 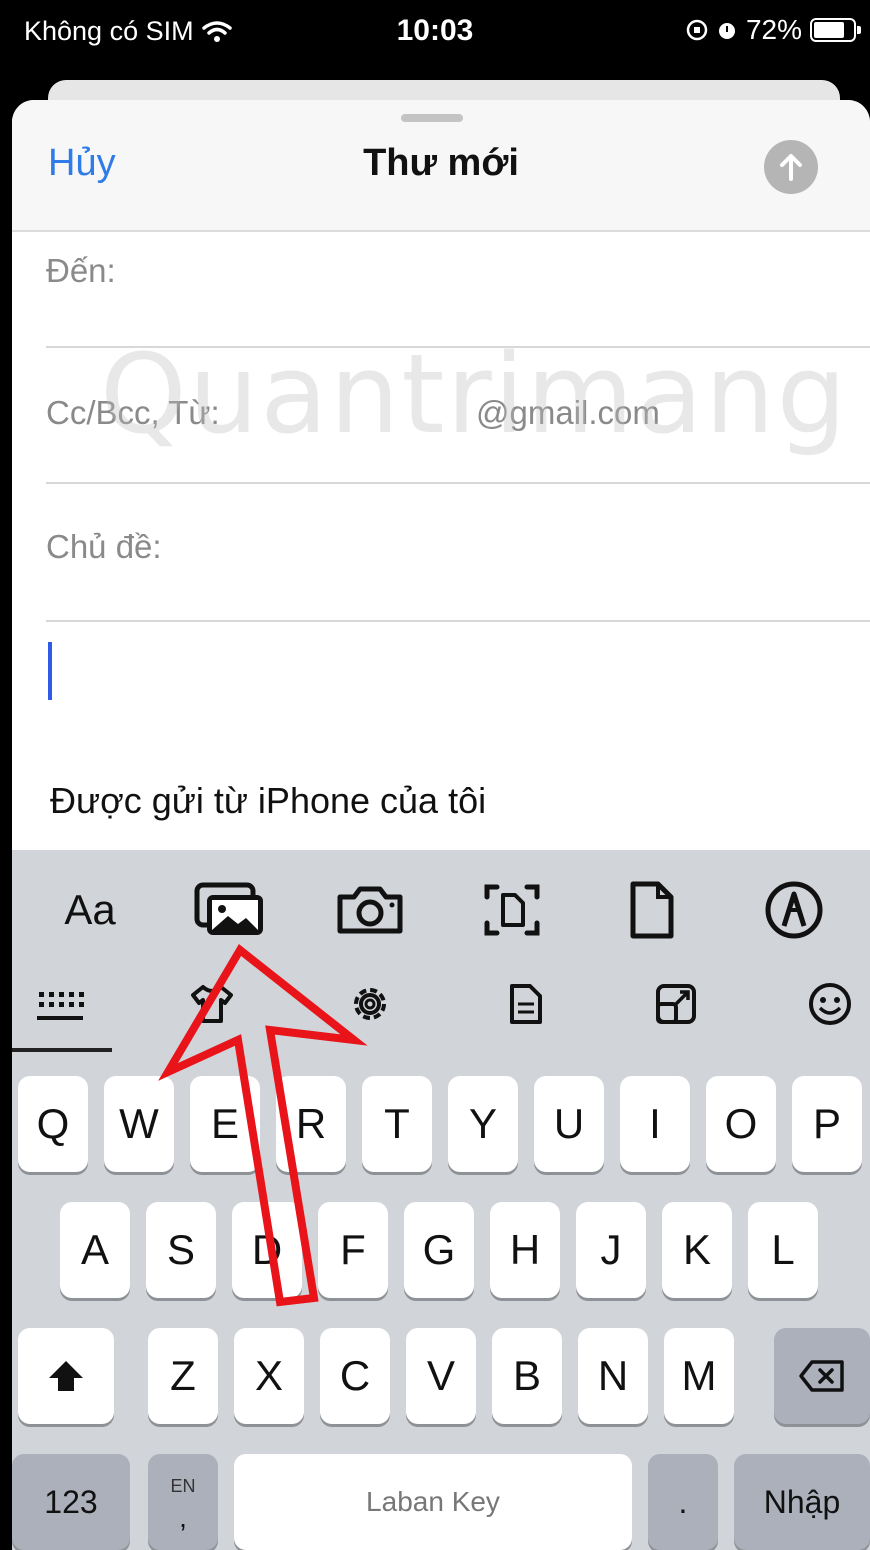 What do you see at coordinates (683, 1502) in the screenshot?
I see `period-key: .` at bounding box center [683, 1502].